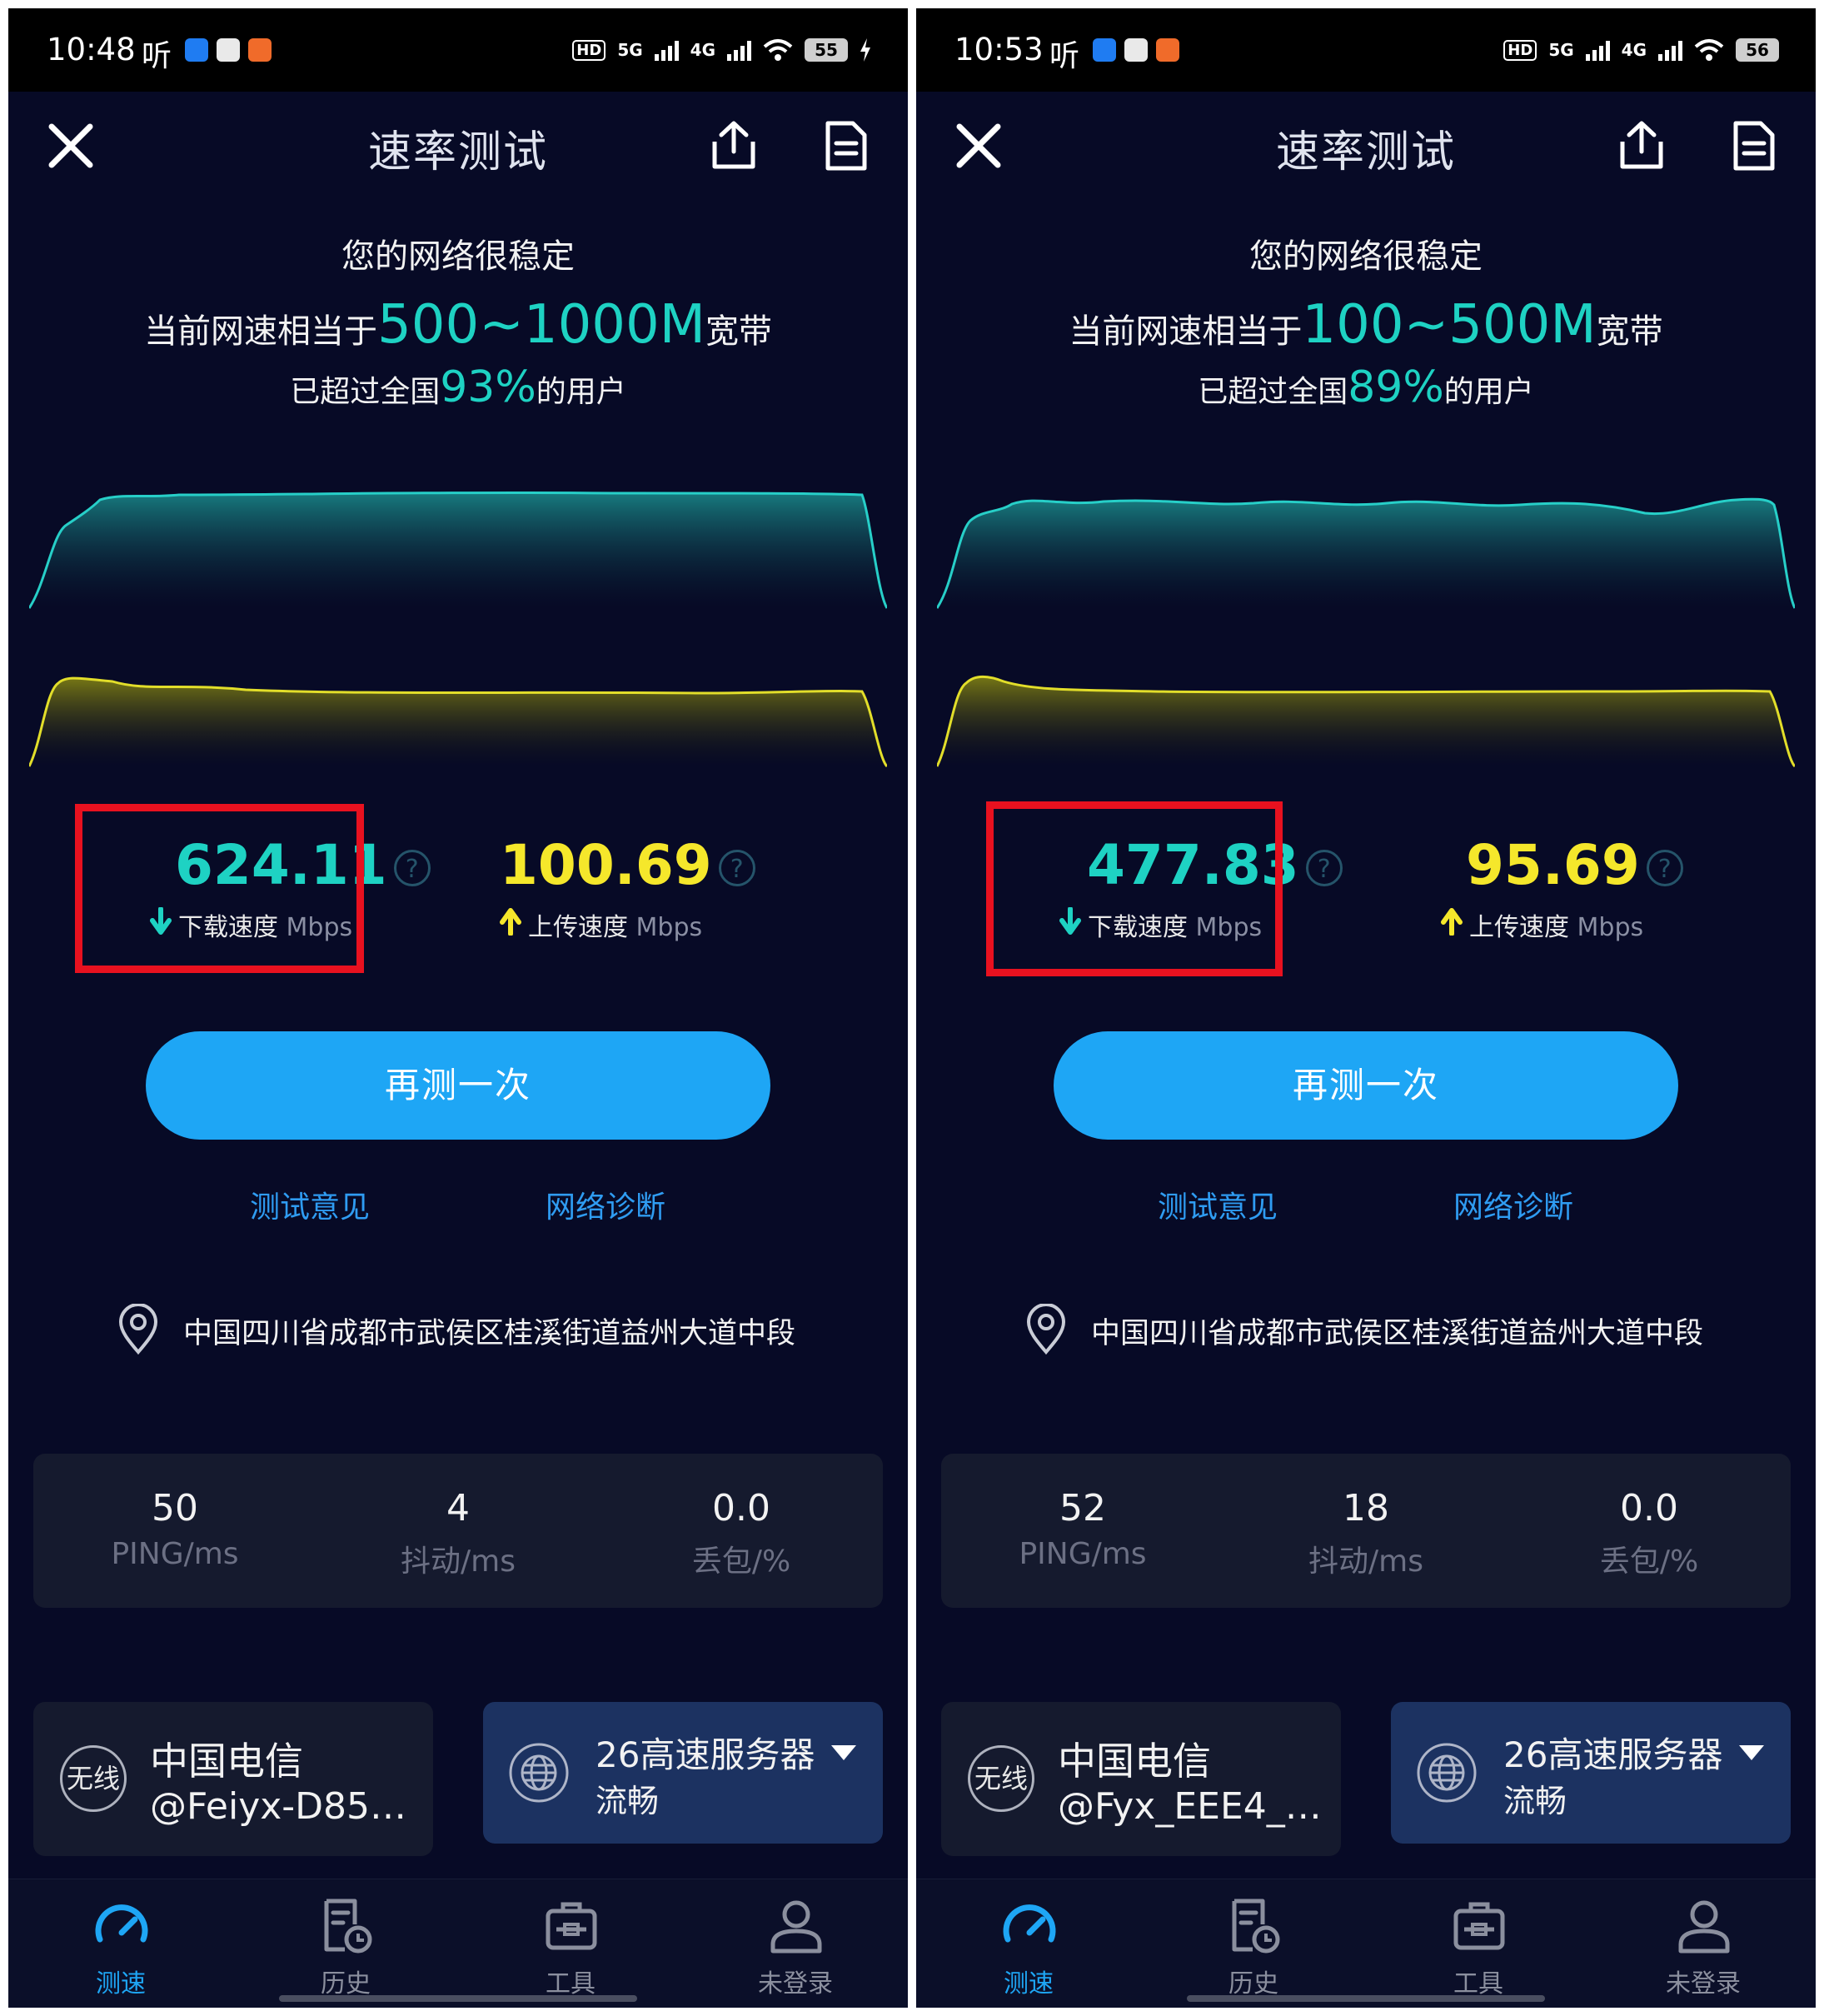 Image resolution: width=1824 pixels, height=2016 pixels. What do you see at coordinates (666, 50) in the screenshot?
I see `signal-bars-icon` at bounding box center [666, 50].